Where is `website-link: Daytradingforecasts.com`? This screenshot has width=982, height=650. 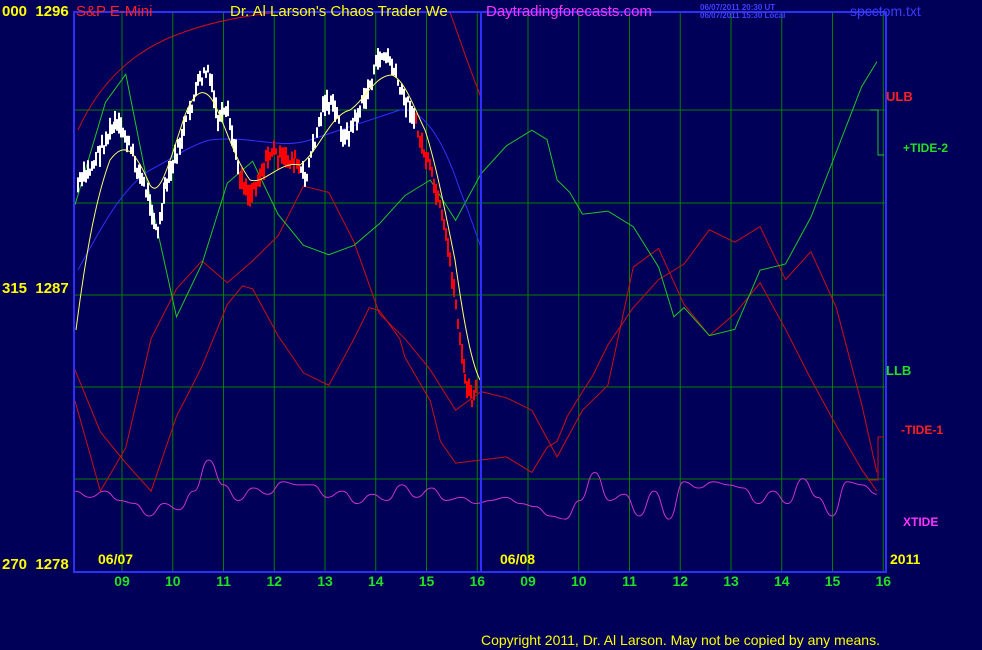
website-link: Daytradingforecasts.com is located at coordinates (569, 11).